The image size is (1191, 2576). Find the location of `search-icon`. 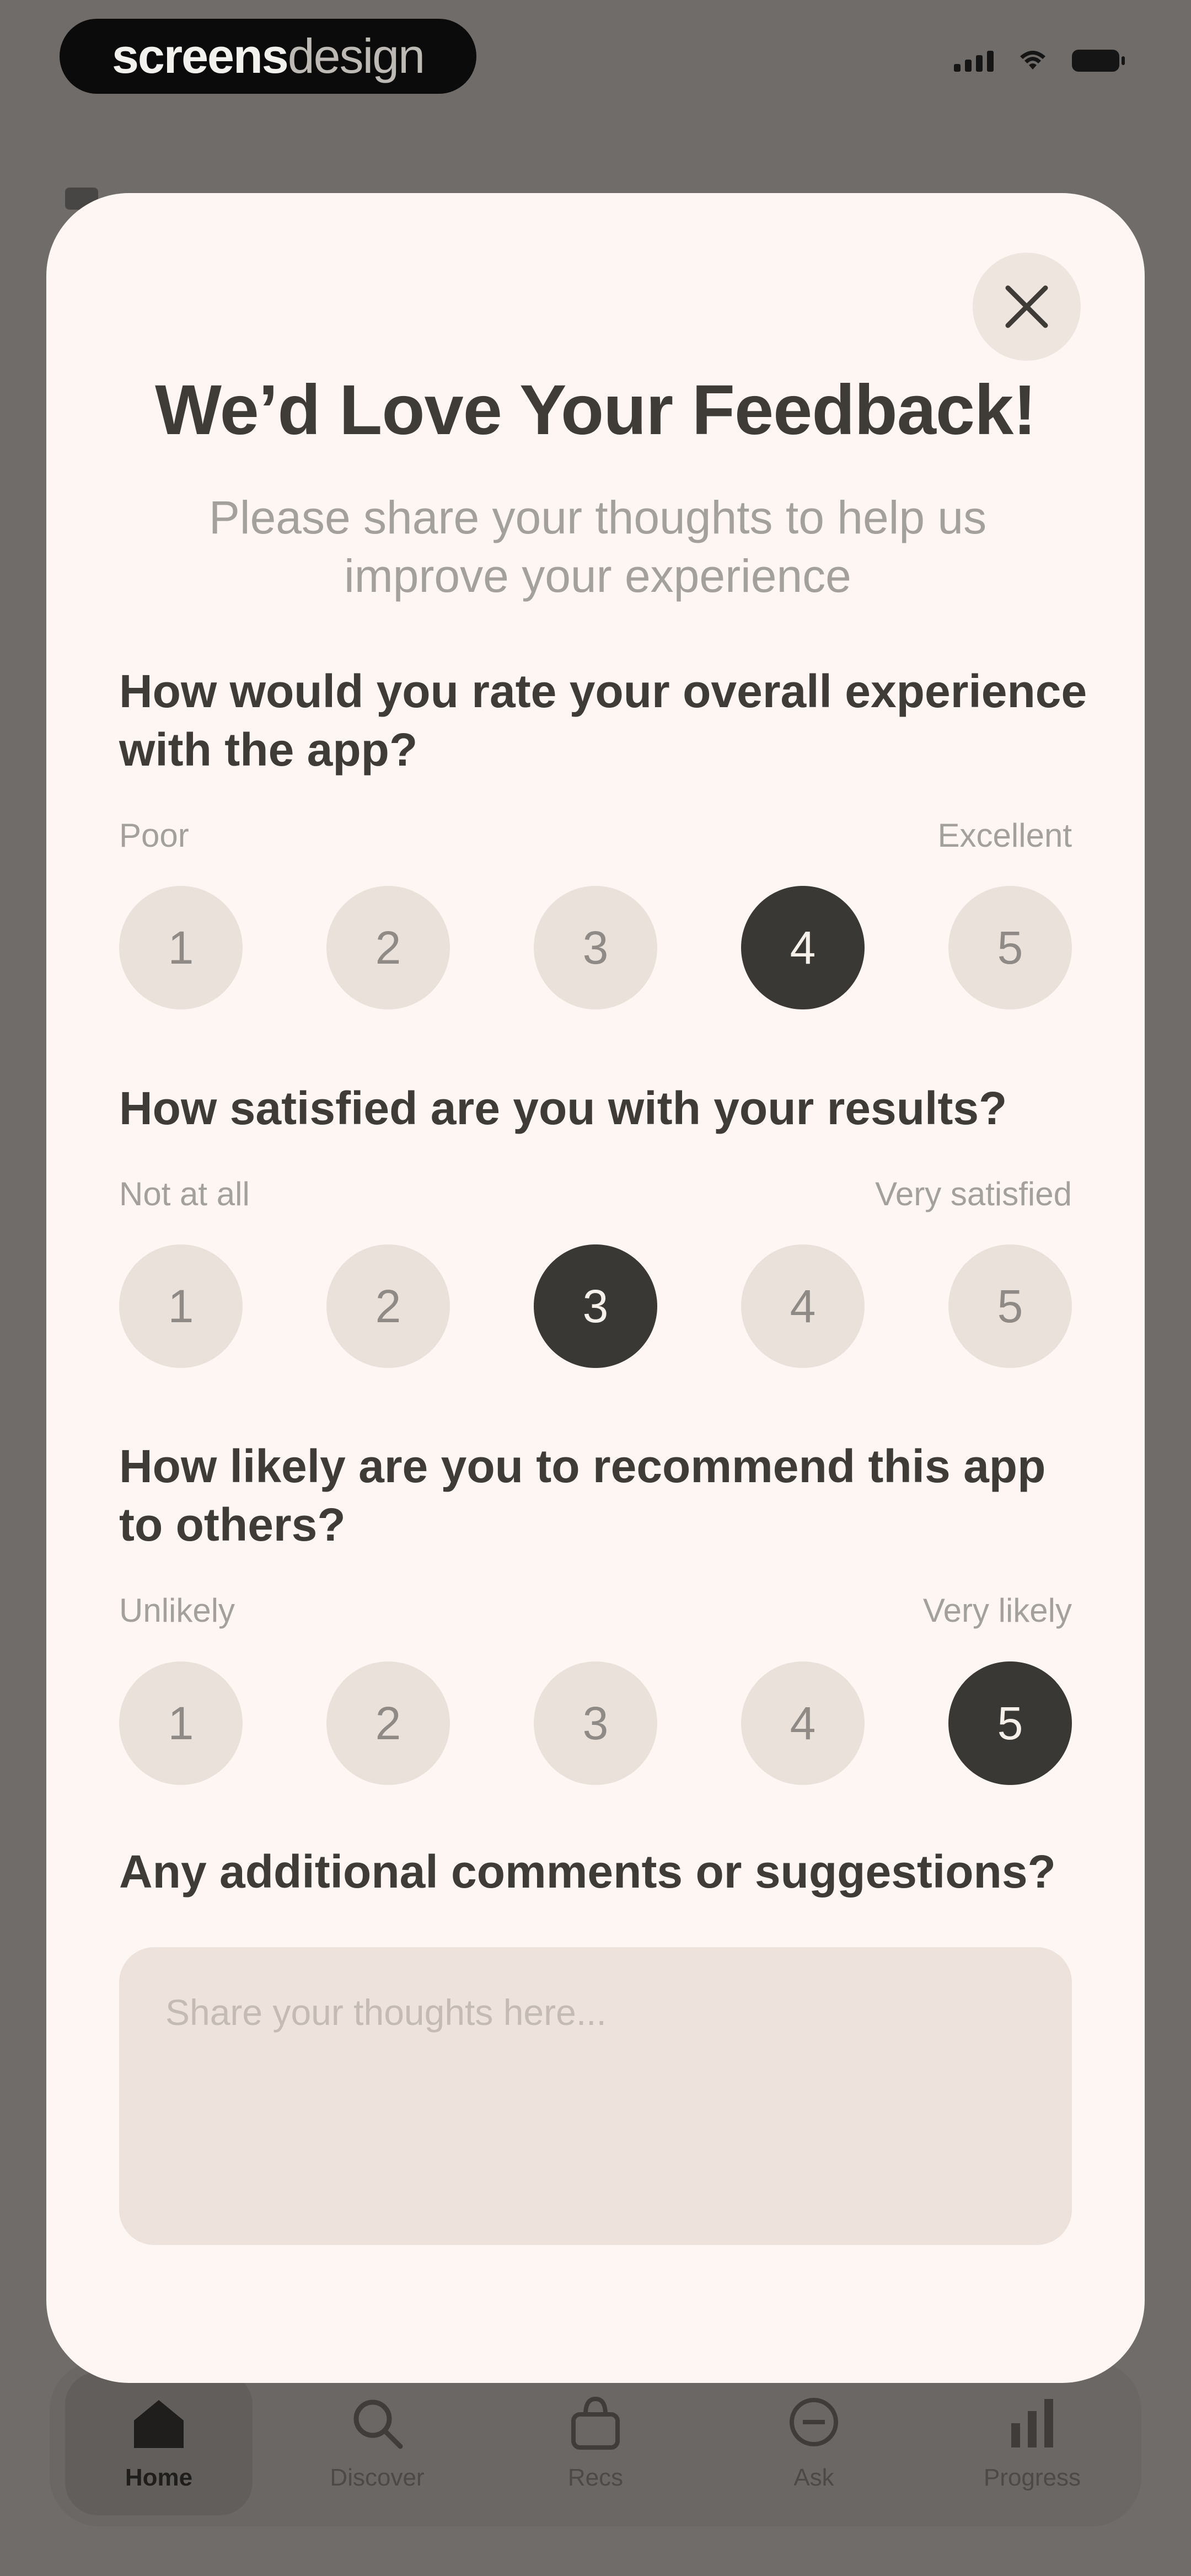

search-icon is located at coordinates (378, 2424).